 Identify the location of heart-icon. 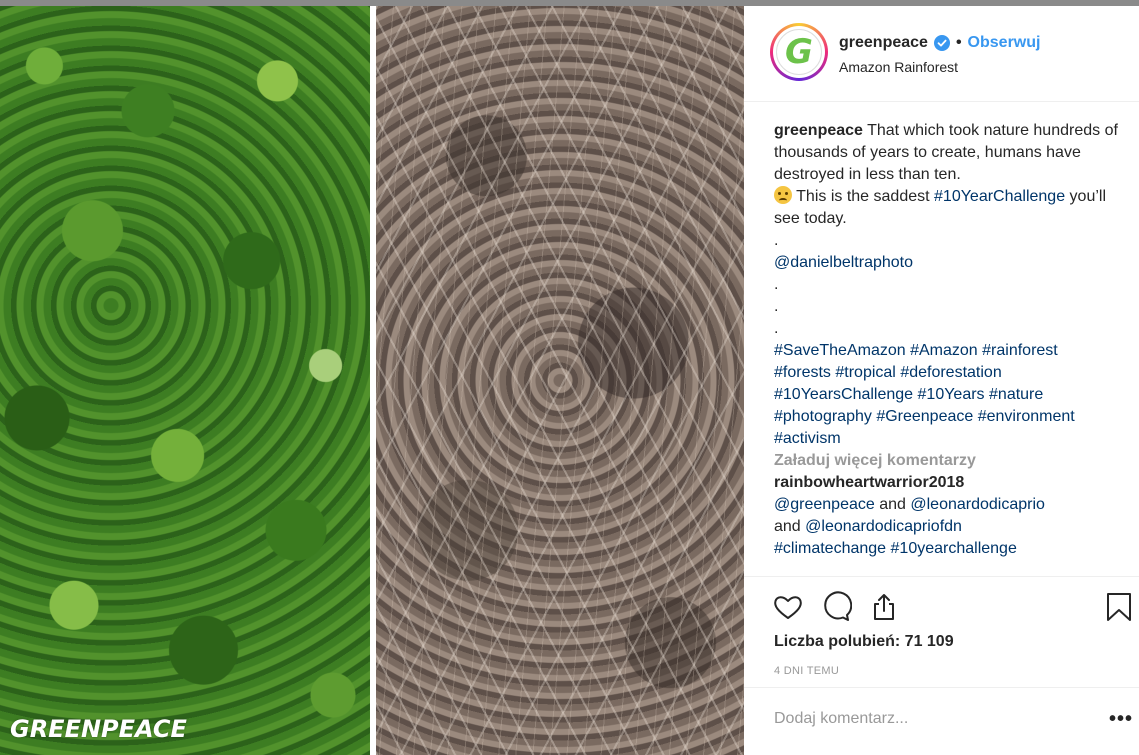
(788, 607).